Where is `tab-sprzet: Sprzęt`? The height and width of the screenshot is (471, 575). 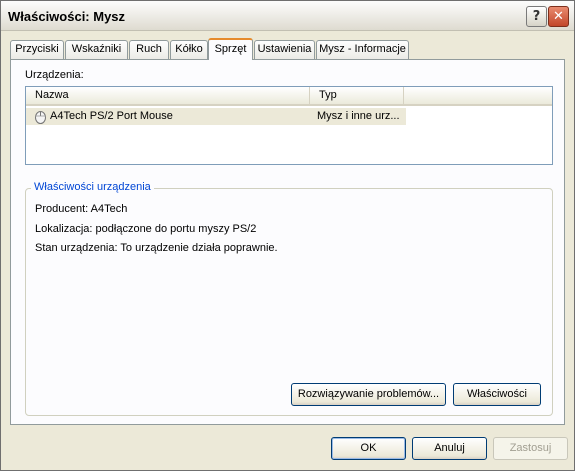
tab-sprzet: Sprzęt is located at coordinates (230, 49).